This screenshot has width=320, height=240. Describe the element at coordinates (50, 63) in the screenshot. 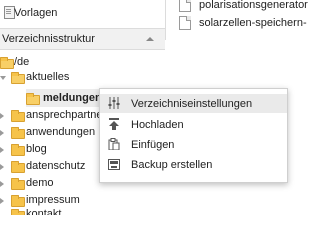

I see `tree-root: /de` at that location.